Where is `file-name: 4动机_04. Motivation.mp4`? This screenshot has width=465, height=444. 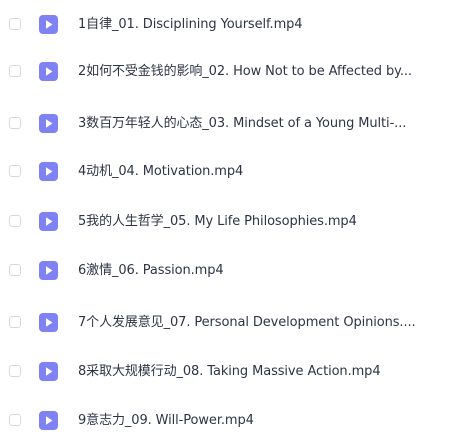 file-name: 4动机_04. Motivation.mp4 is located at coordinates (161, 171).